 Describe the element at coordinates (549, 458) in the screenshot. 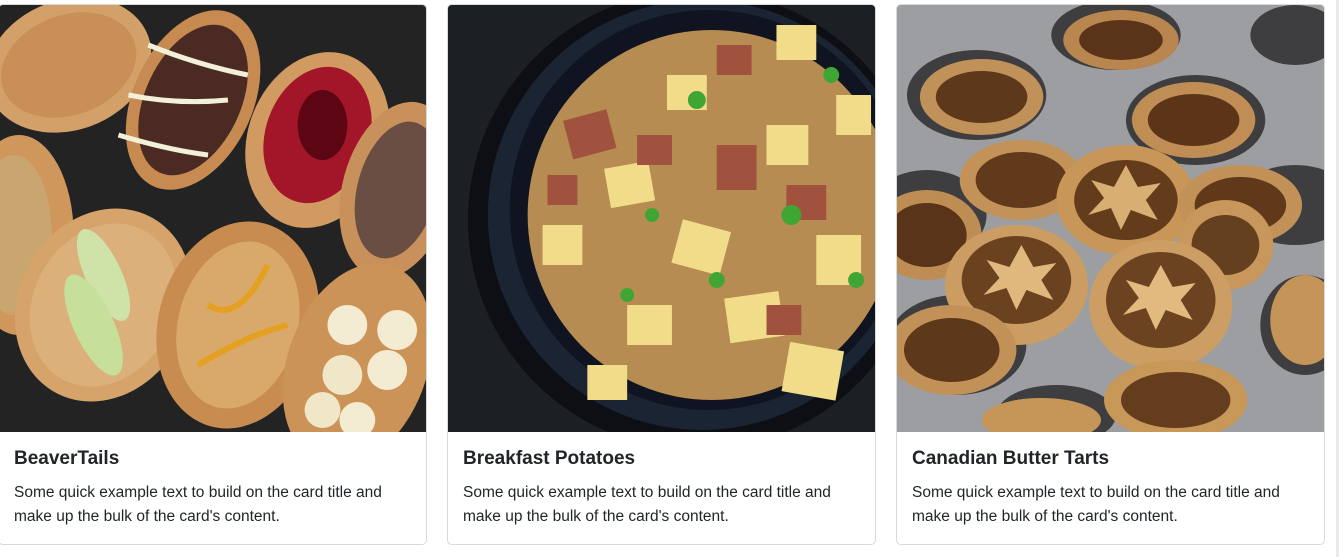

I see `card-title: Breakfast Potatoes` at that location.